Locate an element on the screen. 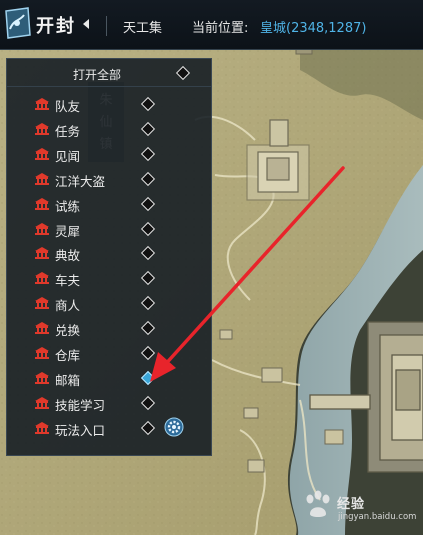 Image resolution: width=423 pixels, height=535 pixels. legend-item: 兑换 is located at coordinates (109, 327).